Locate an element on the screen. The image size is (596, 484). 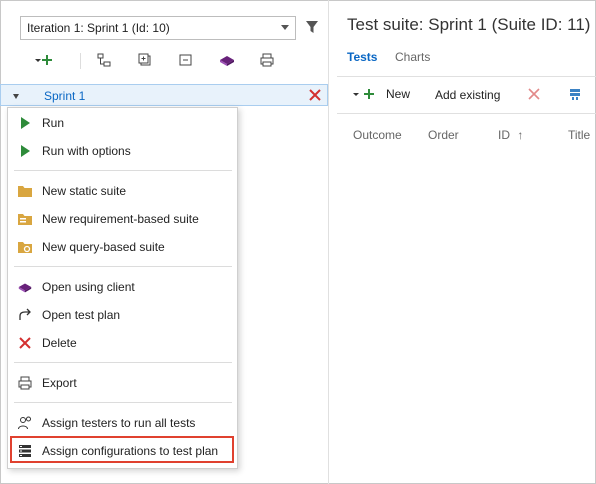
menu-item-run: Run is located at coordinates (122, 123).